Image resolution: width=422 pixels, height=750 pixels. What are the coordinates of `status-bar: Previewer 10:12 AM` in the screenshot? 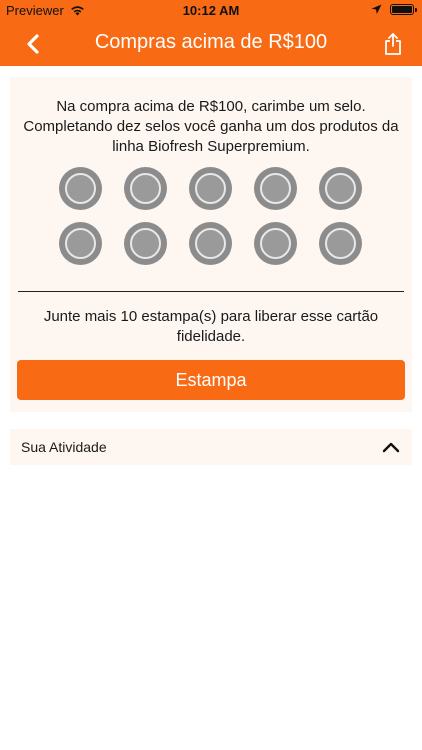 It's located at (211, 11).